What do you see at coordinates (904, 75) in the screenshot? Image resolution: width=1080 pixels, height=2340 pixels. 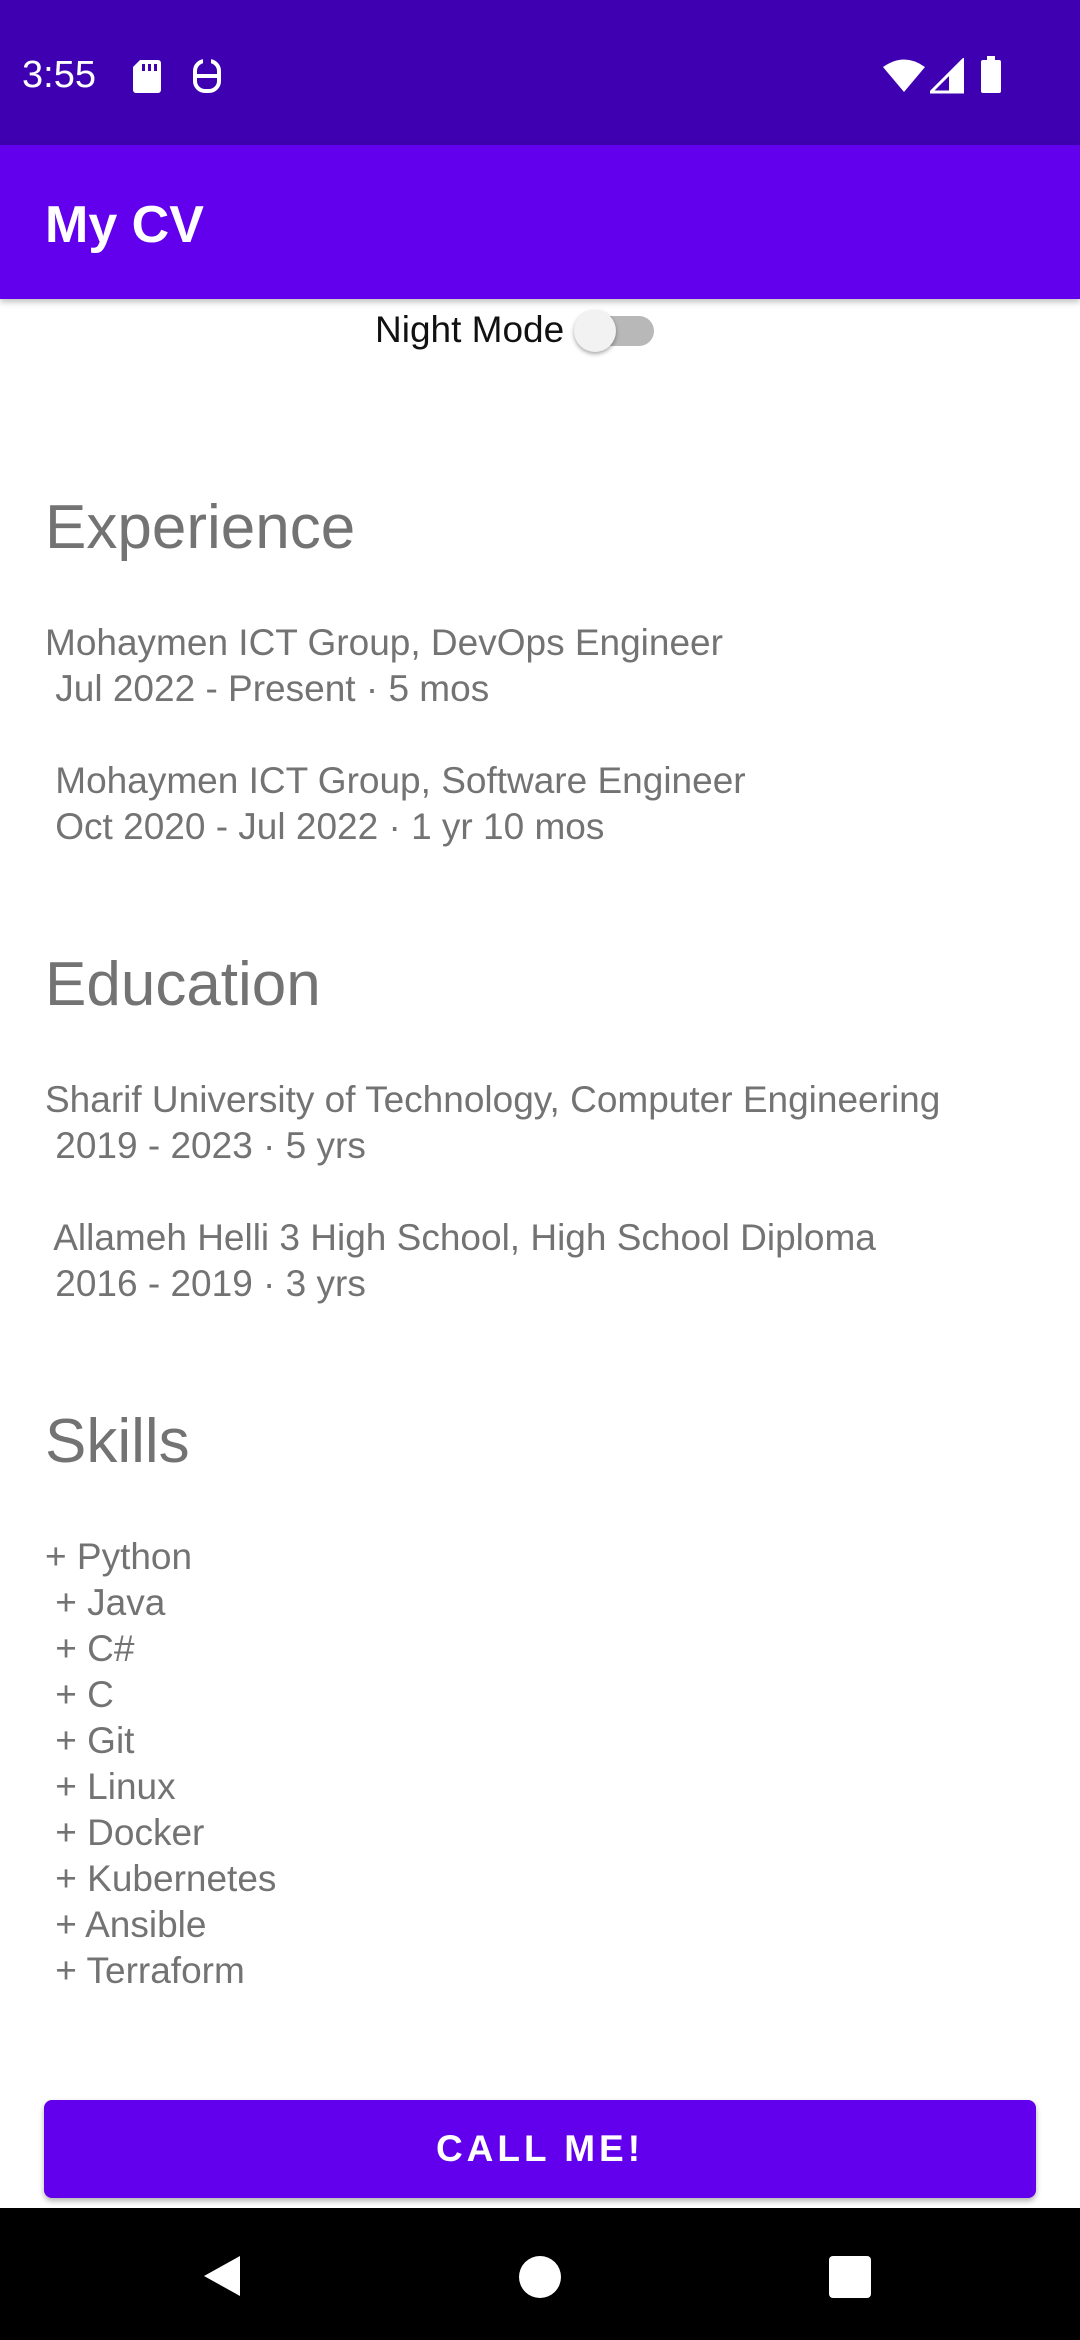 I see `wifi-icon` at bounding box center [904, 75].